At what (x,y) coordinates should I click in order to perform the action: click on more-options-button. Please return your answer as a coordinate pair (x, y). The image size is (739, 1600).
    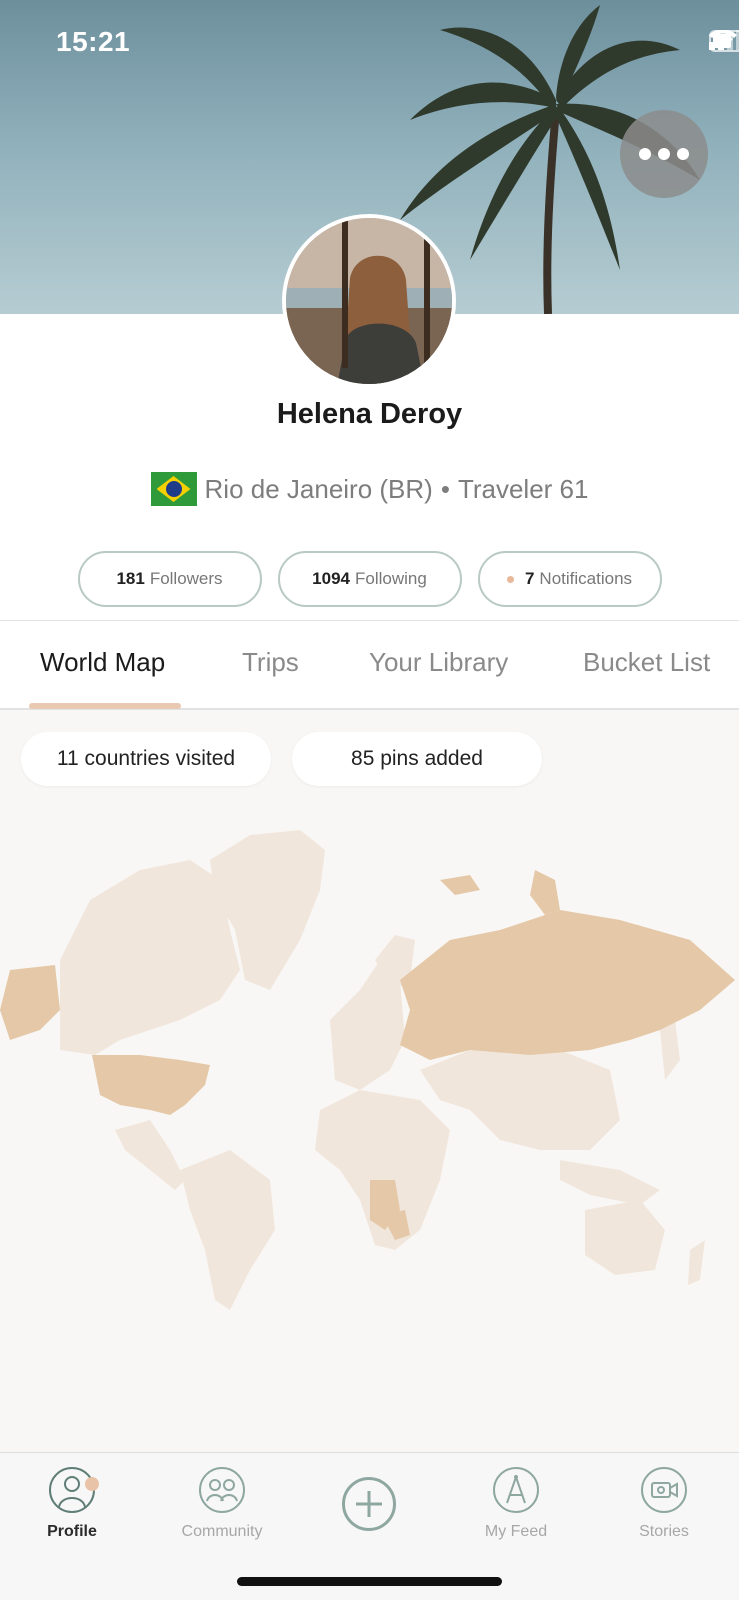
    Looking at the image, I should click on (664, 154).